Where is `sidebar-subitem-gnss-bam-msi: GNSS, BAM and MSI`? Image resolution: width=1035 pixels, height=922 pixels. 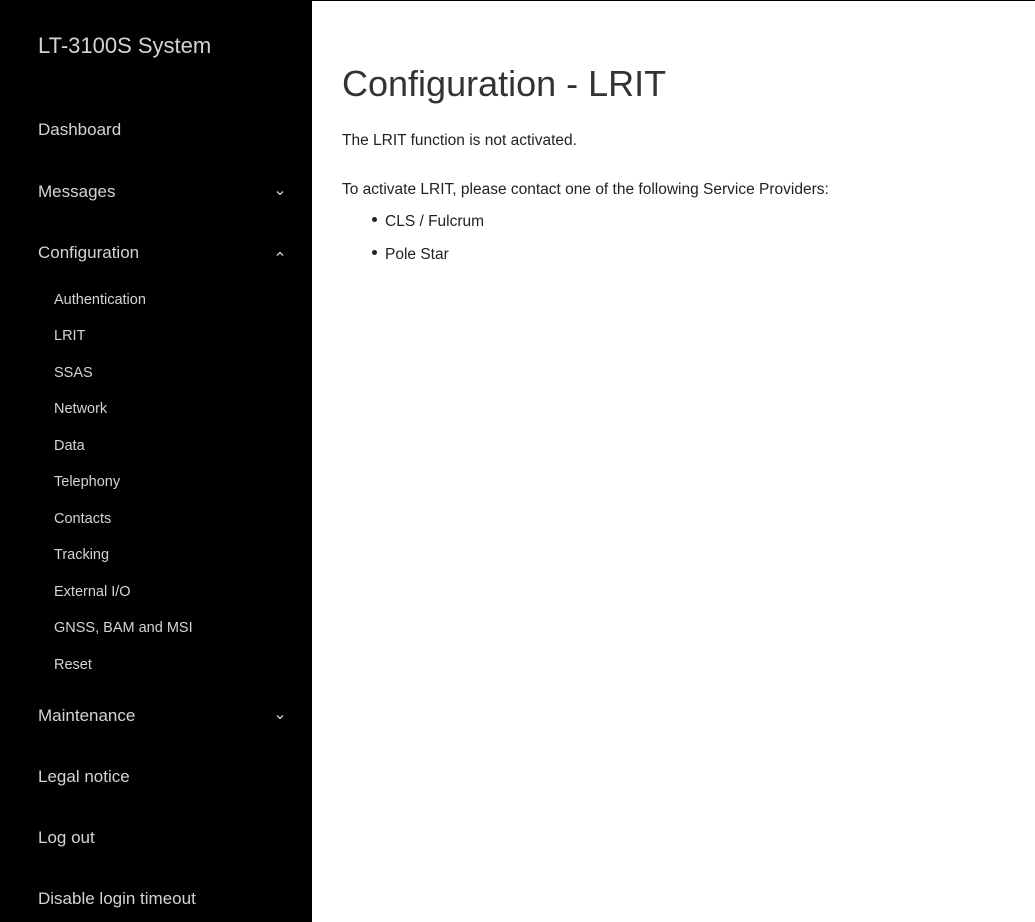
sidebar-subitem-gnss-bam-msi: GNSS, BAM and MSI is located at coordinates (123, 628).